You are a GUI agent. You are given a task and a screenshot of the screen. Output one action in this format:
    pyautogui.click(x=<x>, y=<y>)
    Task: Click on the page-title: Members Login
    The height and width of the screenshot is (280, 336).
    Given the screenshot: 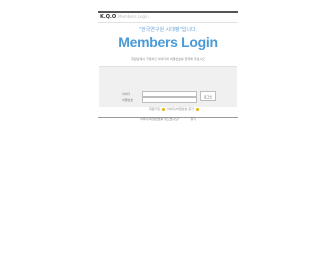 What is the action you would take?
    pyautogui.click(x=168, y=42)
    